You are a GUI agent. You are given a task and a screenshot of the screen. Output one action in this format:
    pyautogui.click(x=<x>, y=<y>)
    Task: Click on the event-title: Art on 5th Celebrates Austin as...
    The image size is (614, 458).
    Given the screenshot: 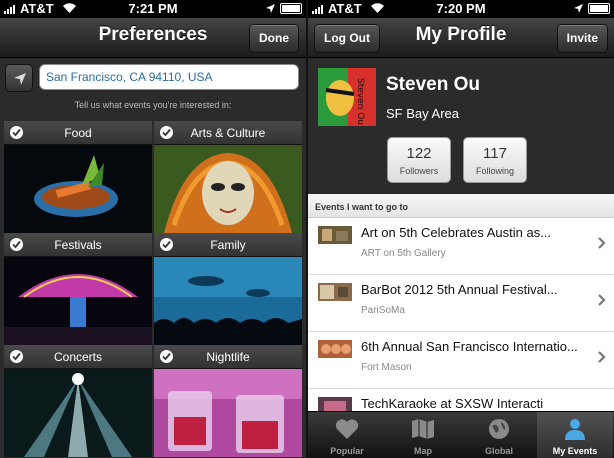 What is the action you would take?
    pyautogui.click(x=456, y=232)
    